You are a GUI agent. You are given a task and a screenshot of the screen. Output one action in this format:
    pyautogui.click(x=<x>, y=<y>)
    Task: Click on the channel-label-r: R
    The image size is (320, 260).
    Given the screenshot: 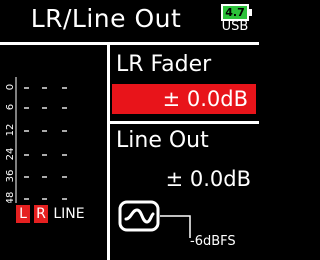 What is the action you would take?
    pyautogui.click(x=41, y=214)
    